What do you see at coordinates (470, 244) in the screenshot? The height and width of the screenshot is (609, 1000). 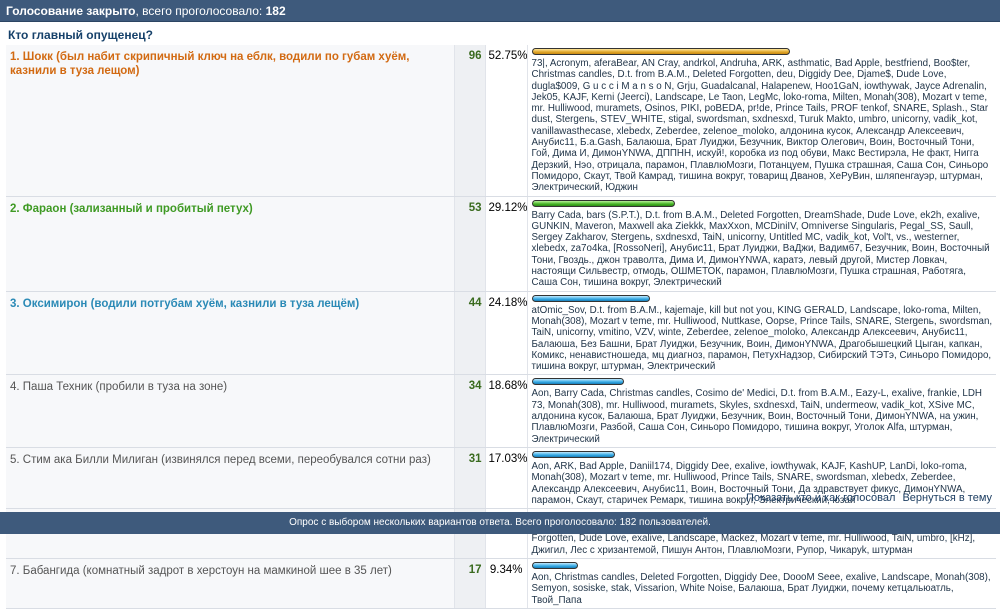 I see `poll-option-votes: 53` at bounding box center [470, 244].